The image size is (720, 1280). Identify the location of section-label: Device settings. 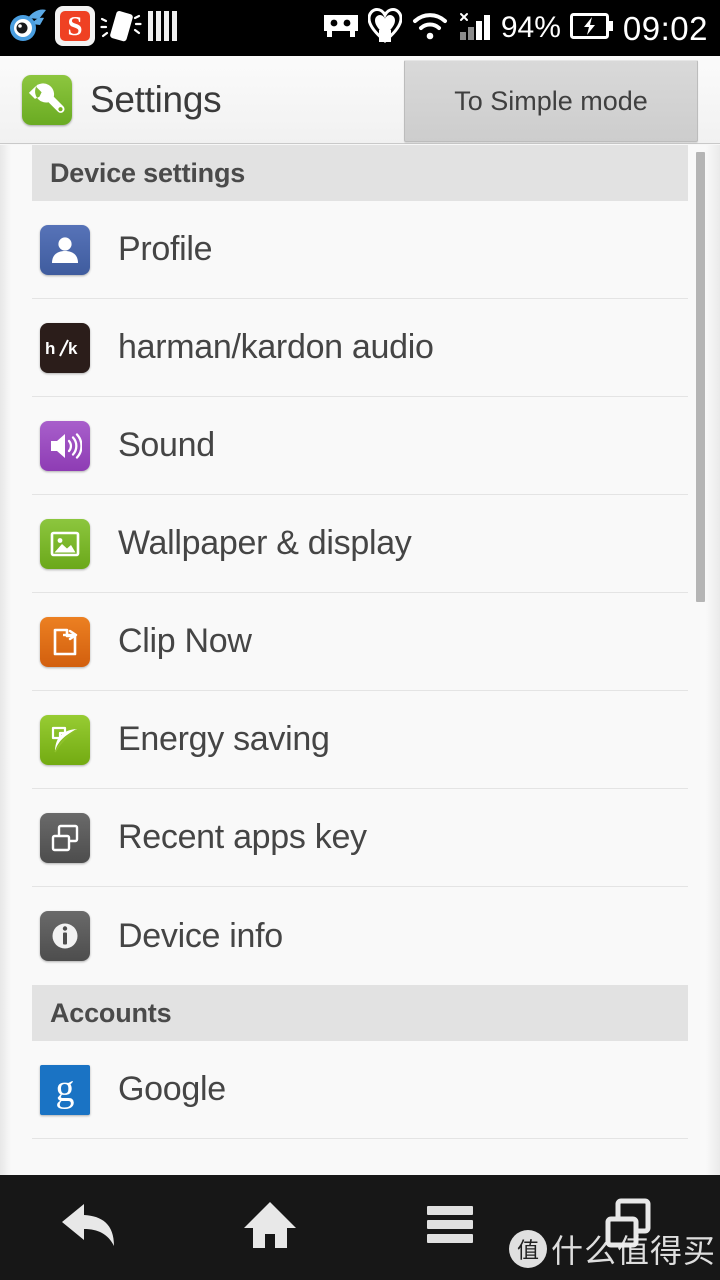
(148, 172).